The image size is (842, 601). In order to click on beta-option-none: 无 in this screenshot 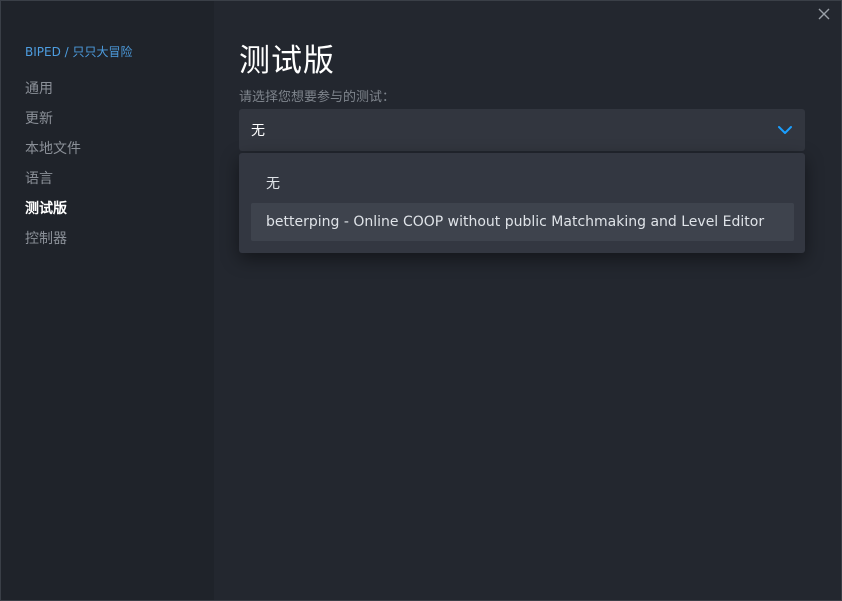, I will do `click(522, 184)`.